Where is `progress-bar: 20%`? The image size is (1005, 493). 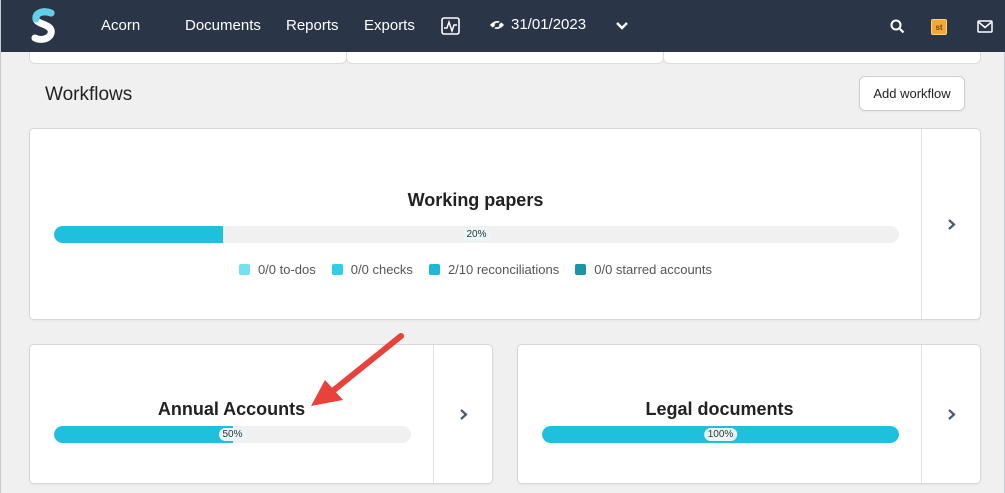 progress-bar: 20% is located at coordinates (476, 234).